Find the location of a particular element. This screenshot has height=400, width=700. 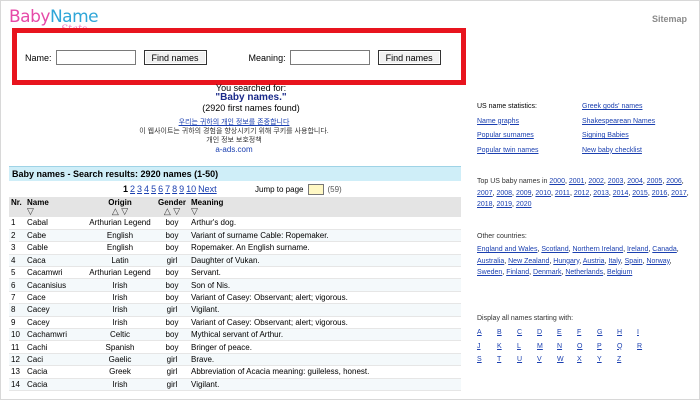

page-link-10: 10 is located at coordinates (191, 189).